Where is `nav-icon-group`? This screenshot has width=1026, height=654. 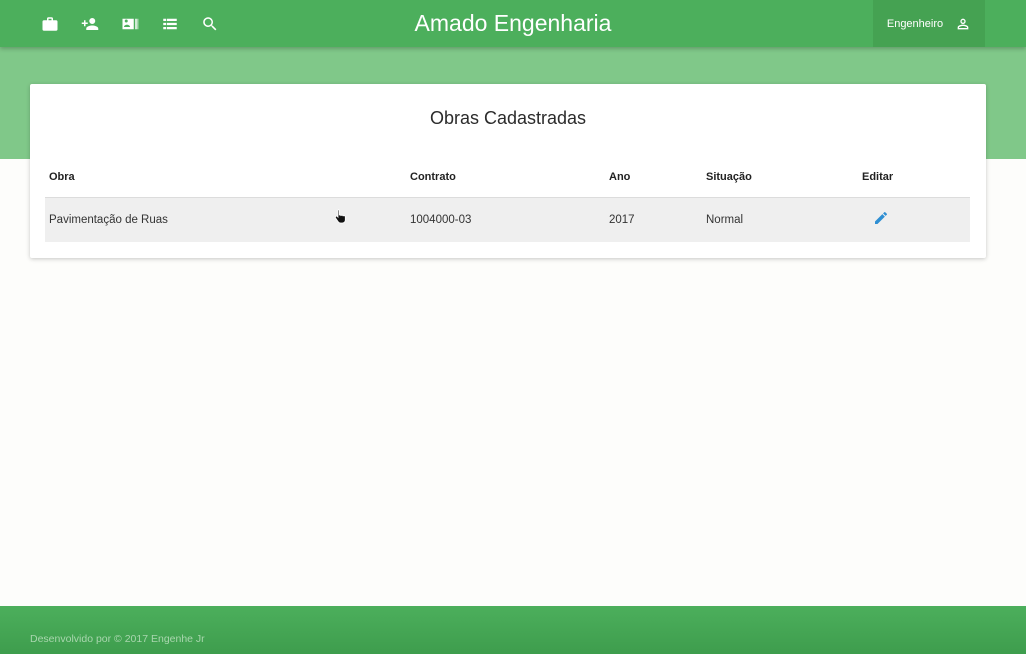
nav-icon-group is located at coordinates (136, 23).